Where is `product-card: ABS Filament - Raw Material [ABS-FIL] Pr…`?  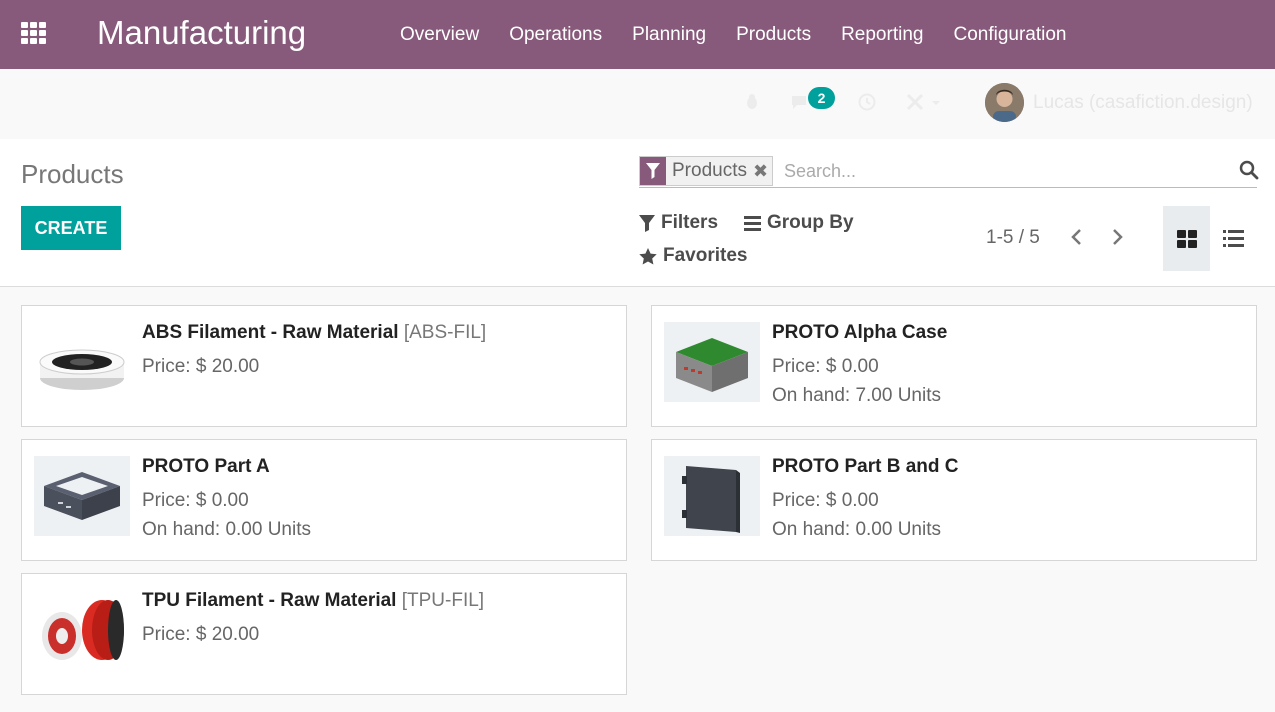
product-card: ABS Filament - Raw Material [ABS-FIL] Pr… is located at coordinates (324, 366).